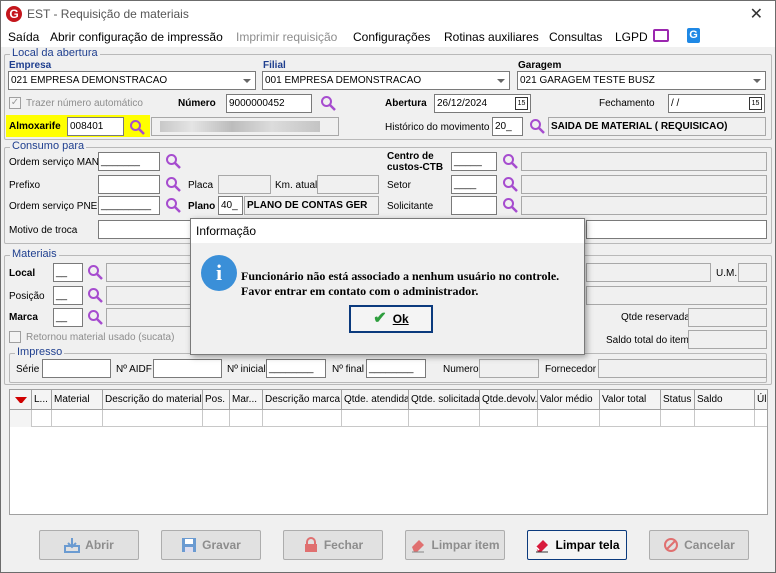  I want to click on empresa-select: 021 EMPRESA DEMONSTRACAO, so click(132, 80).